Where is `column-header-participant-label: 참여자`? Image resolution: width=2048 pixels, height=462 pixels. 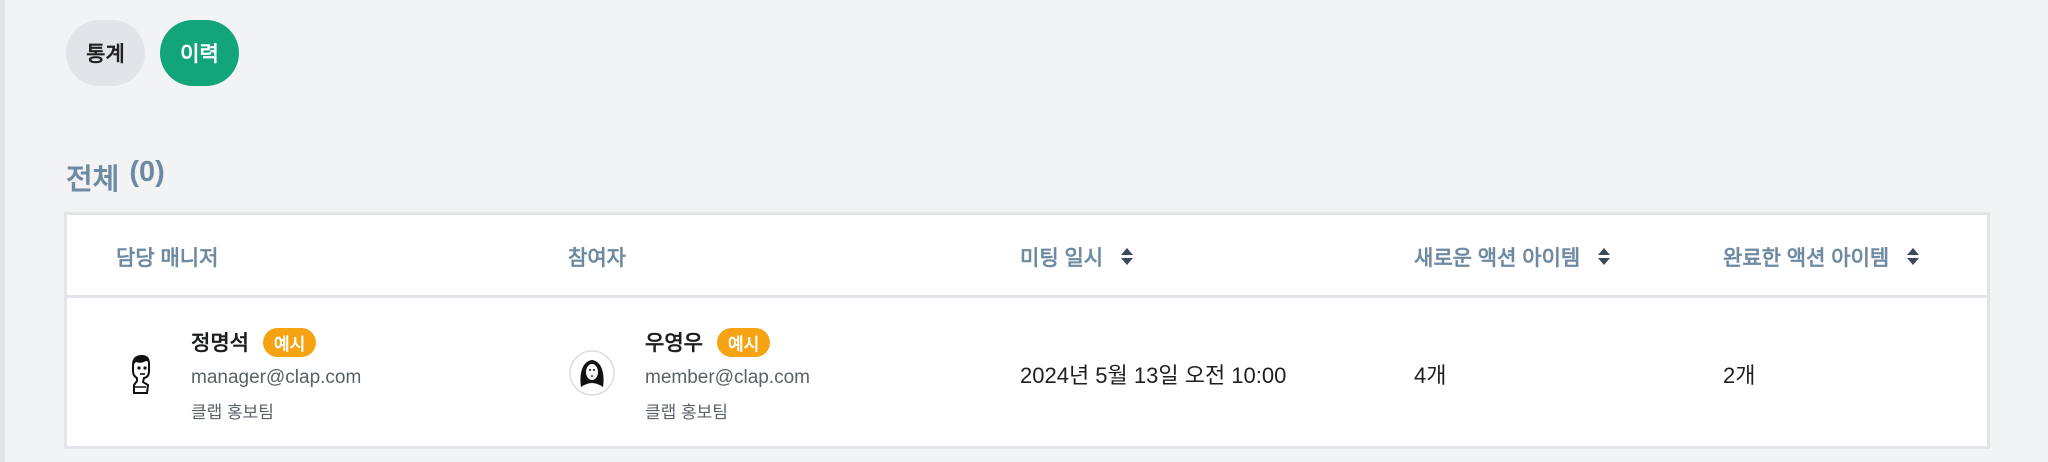 column-header-participant-label: 참여자 is located at coordinates (597, 258).